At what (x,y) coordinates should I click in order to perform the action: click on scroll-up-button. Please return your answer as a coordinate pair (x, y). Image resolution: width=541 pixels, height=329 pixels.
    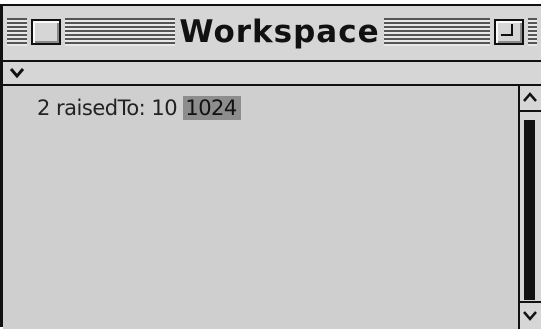
    Looking at the image, I should click on (530, 99).